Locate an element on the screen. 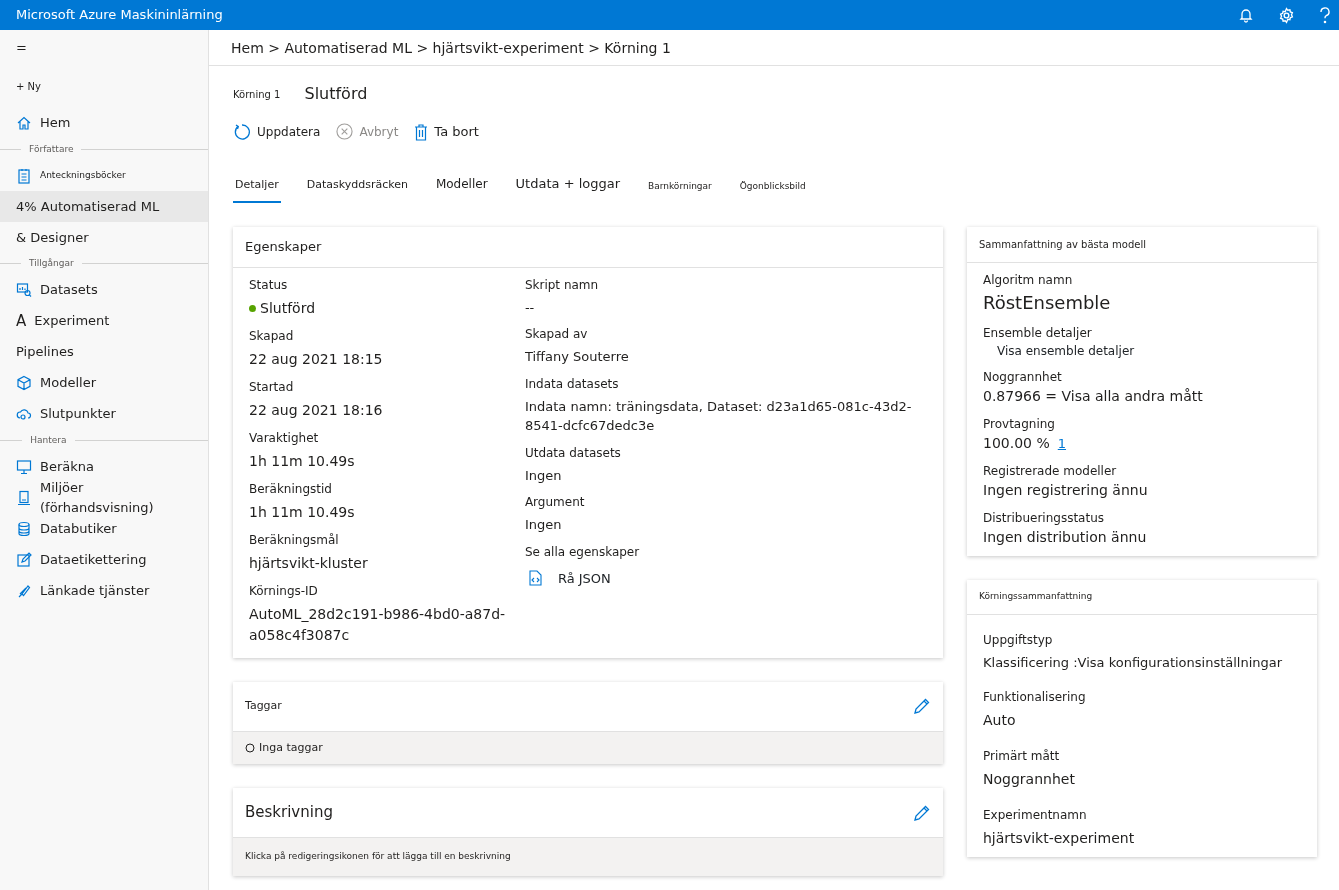 The image size is (1339, 890). new-button: + Ny is located at coordinates (104, 86).